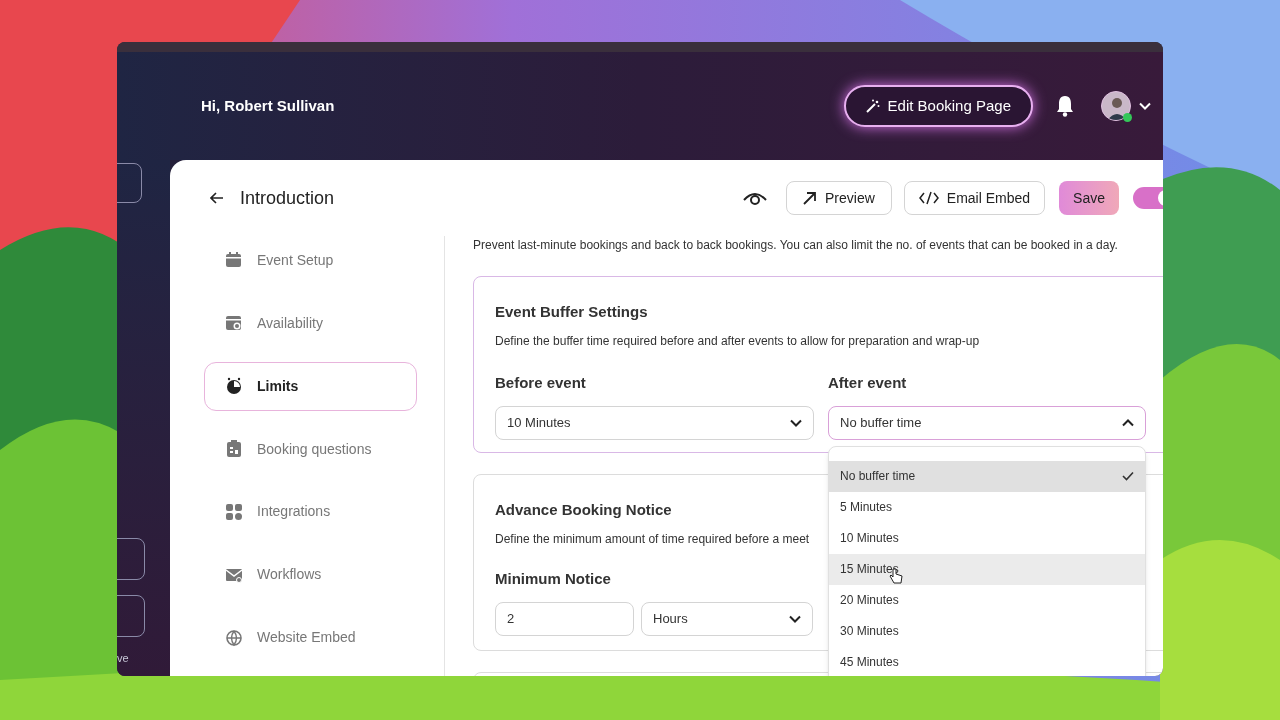 Image resolution: width=1280 pixels, height=720 pixels. I want to click on stopwatch-icon, so click(234, 386).